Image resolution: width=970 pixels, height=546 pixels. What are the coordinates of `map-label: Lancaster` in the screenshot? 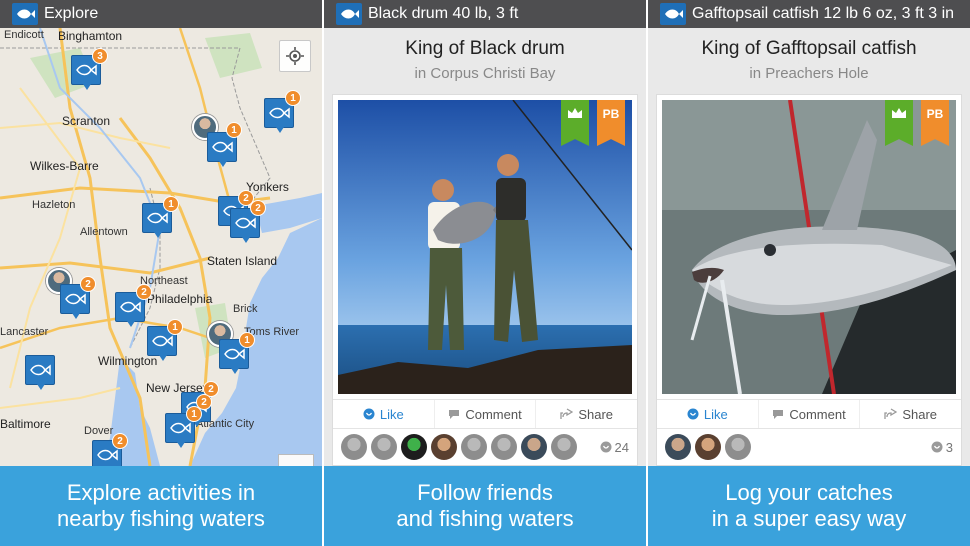 It's located at (24, 332).